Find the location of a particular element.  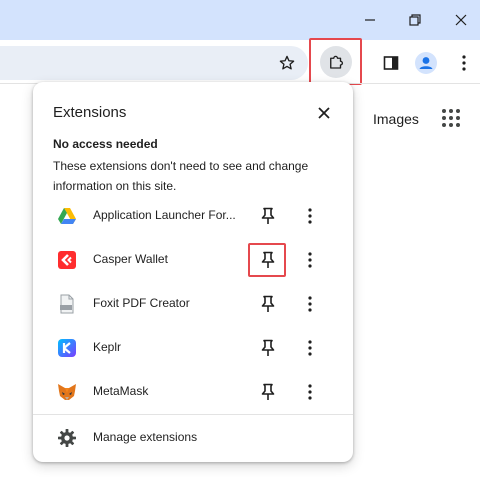

close-window-button is located at coordinates (459, 20).